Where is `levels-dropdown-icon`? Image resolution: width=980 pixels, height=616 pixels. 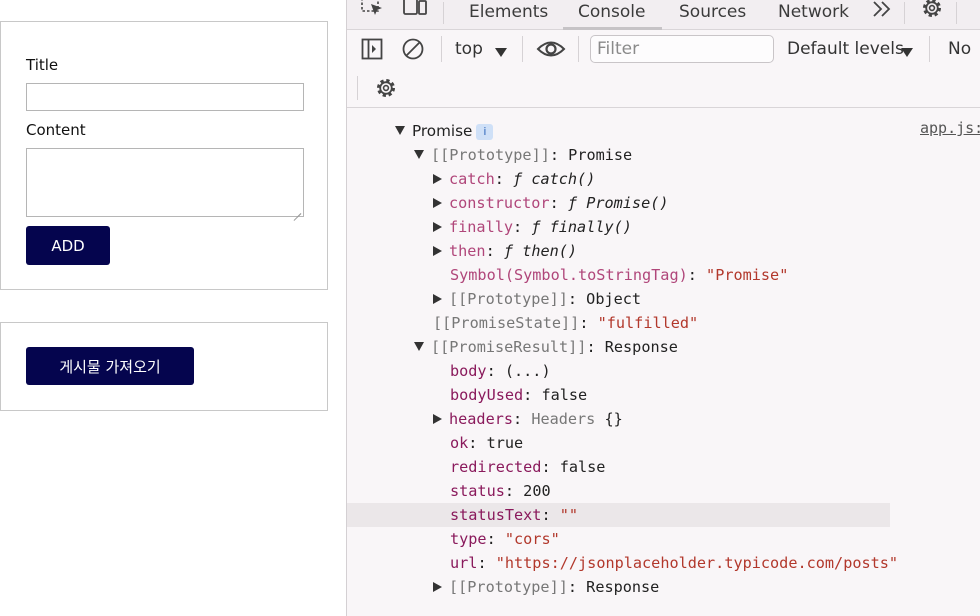
levels-dropdown-icon is located at coordinates (907, 52).